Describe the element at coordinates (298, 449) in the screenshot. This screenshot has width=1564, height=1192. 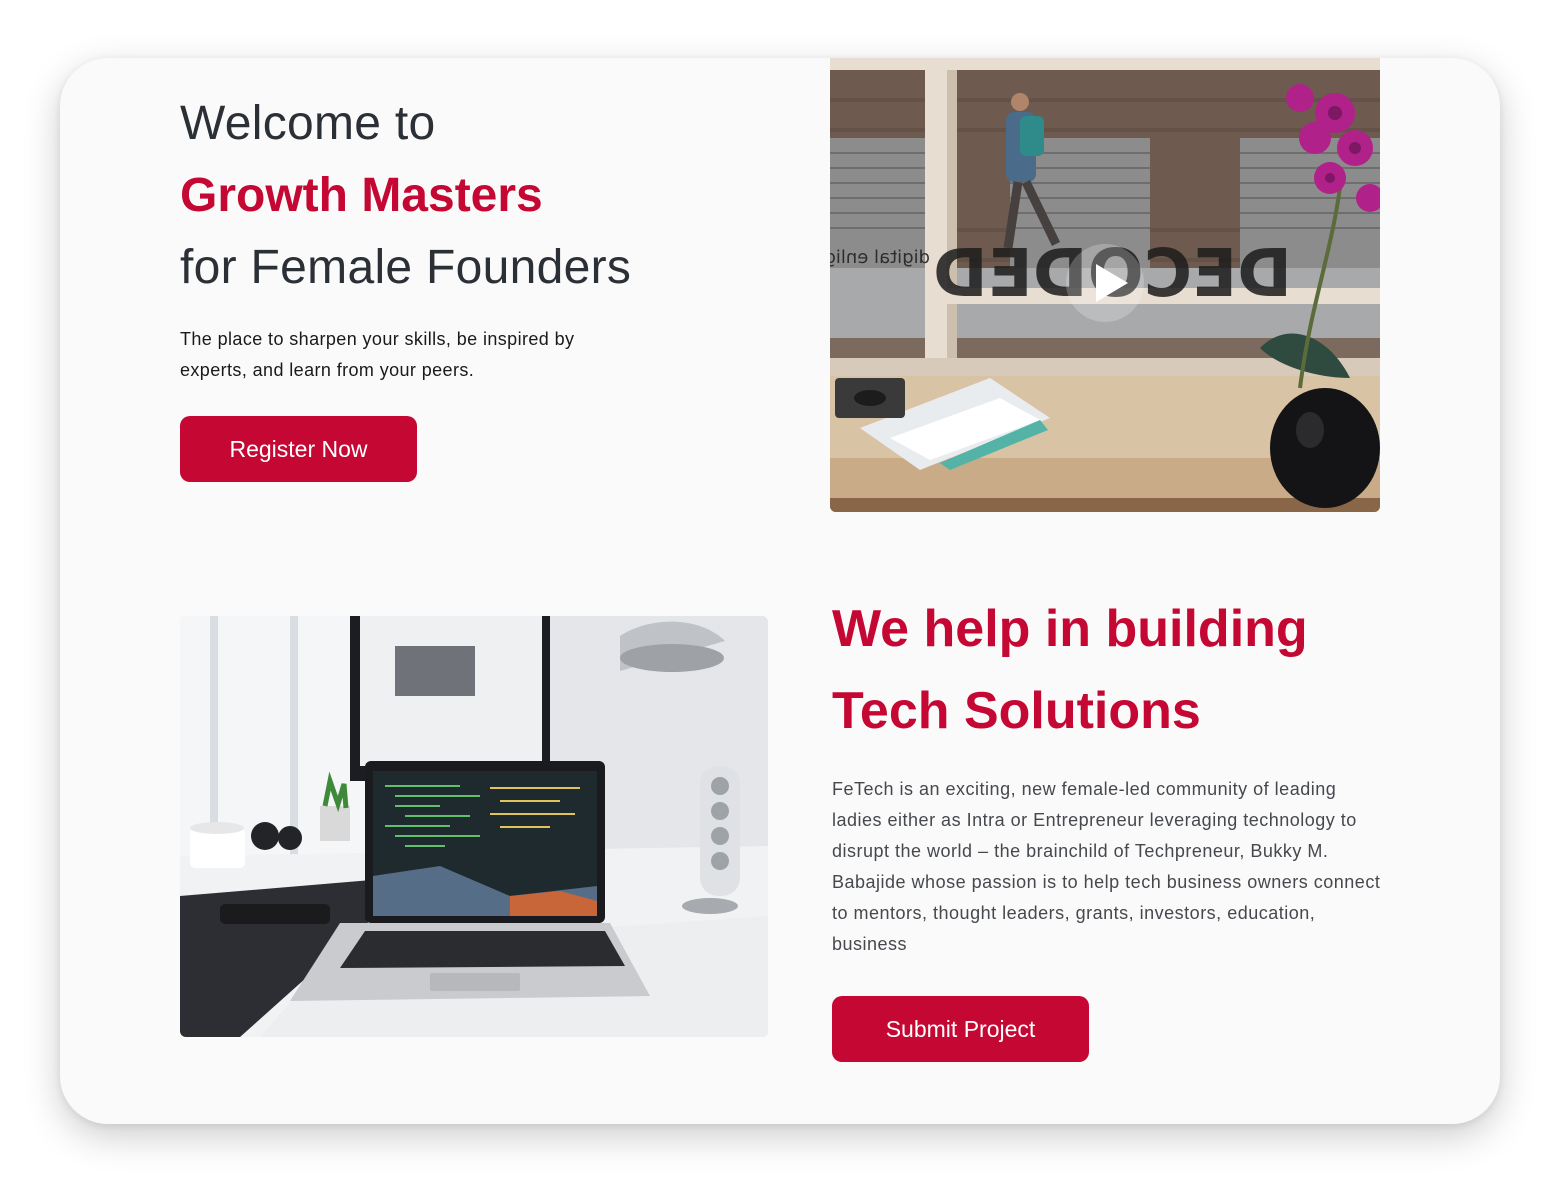
I see `register-now-button: Register Now` at that location.